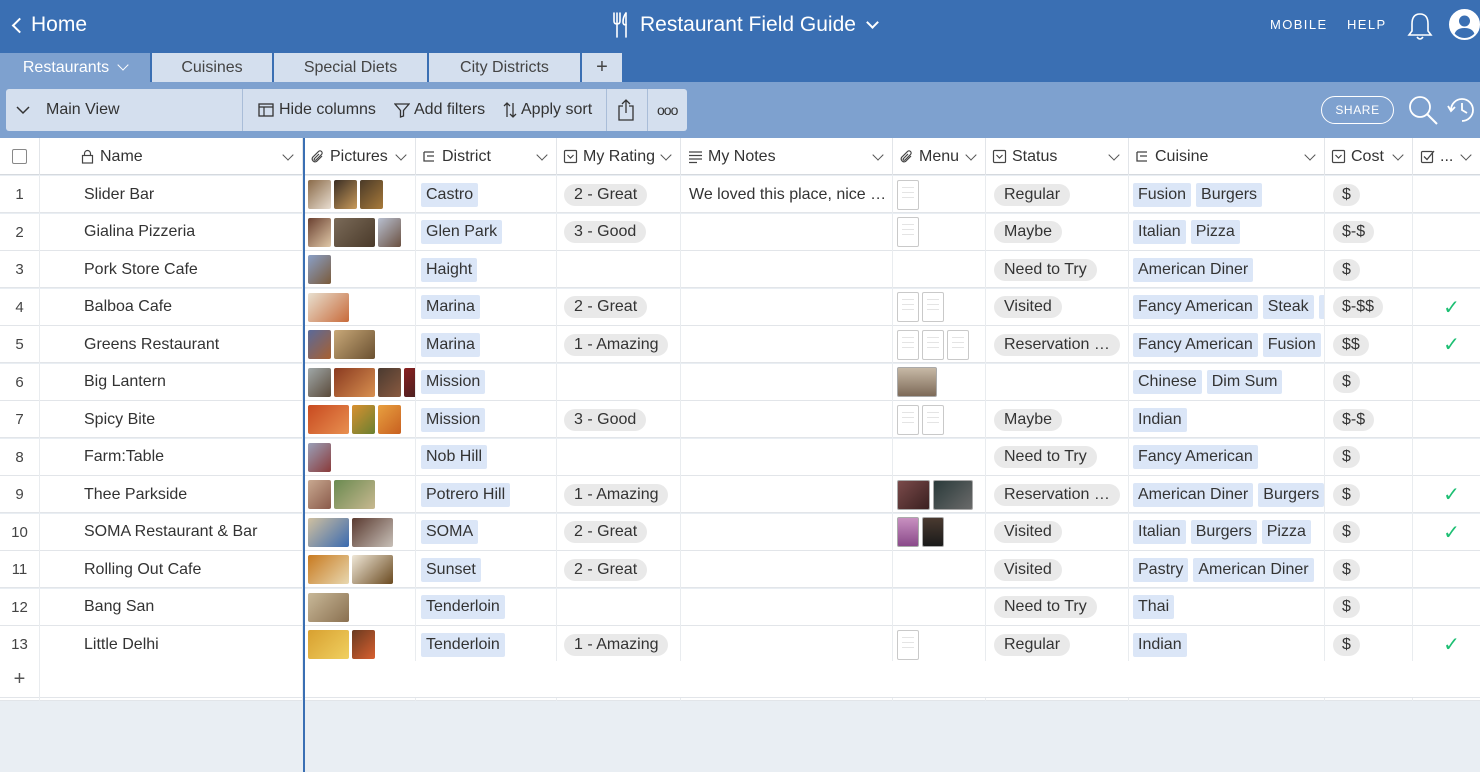 This screenshot has height=772, width=1480. I want to click on row-number: 5, so click(20, 344).